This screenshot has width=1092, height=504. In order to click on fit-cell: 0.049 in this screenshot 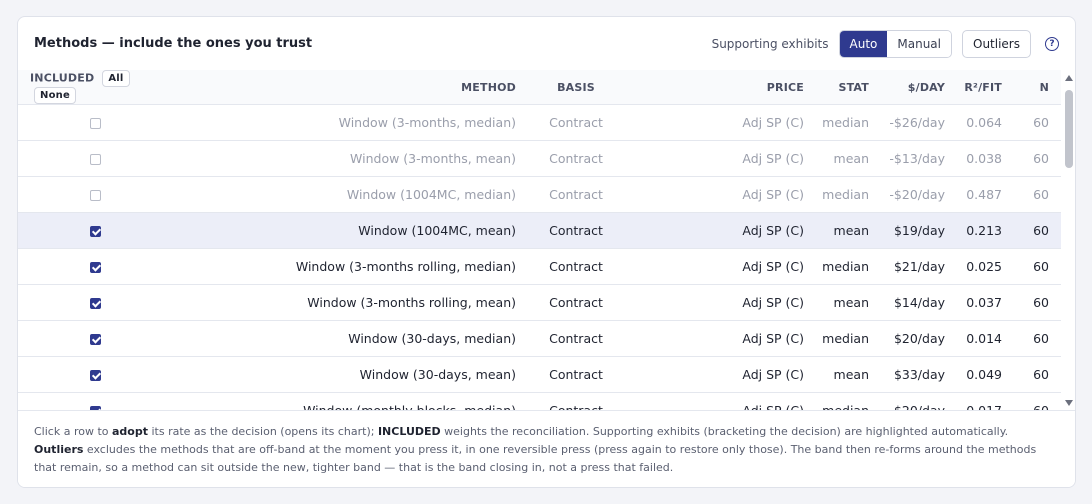, I will do `click(983, 374)`.